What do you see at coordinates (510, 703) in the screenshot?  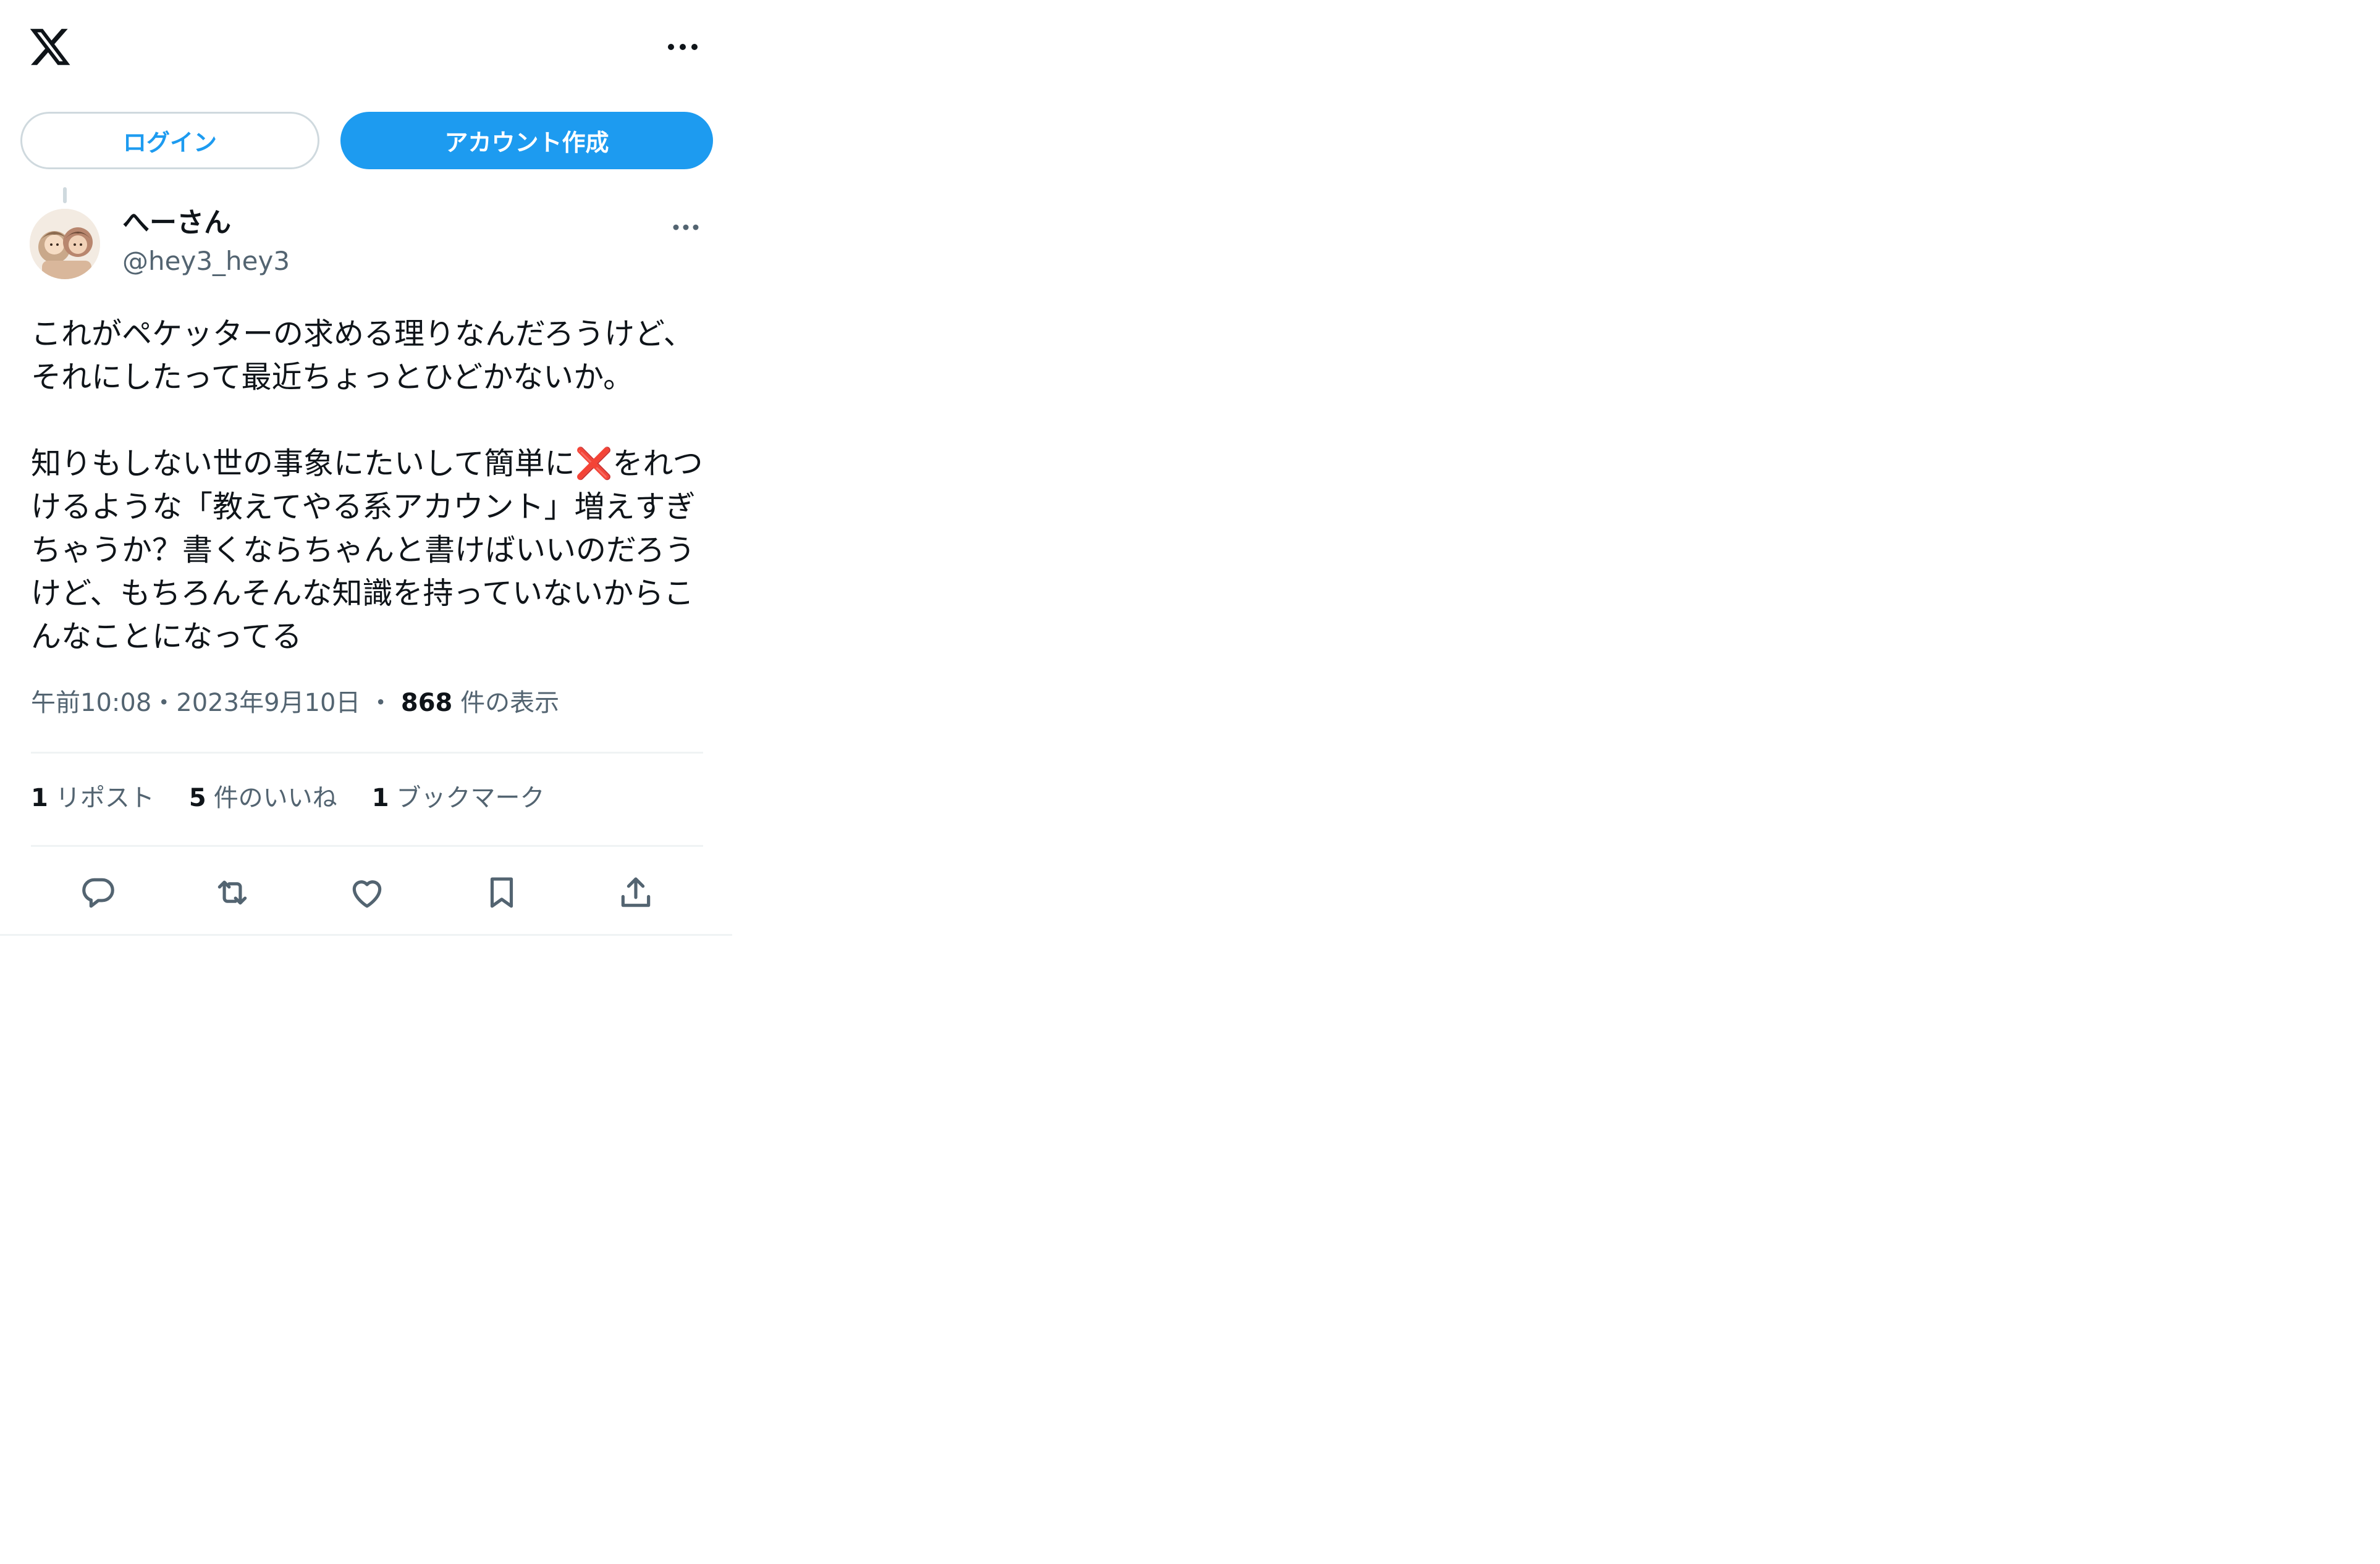 I see `views-label: 件の表示` at bounding box center [510, 703].